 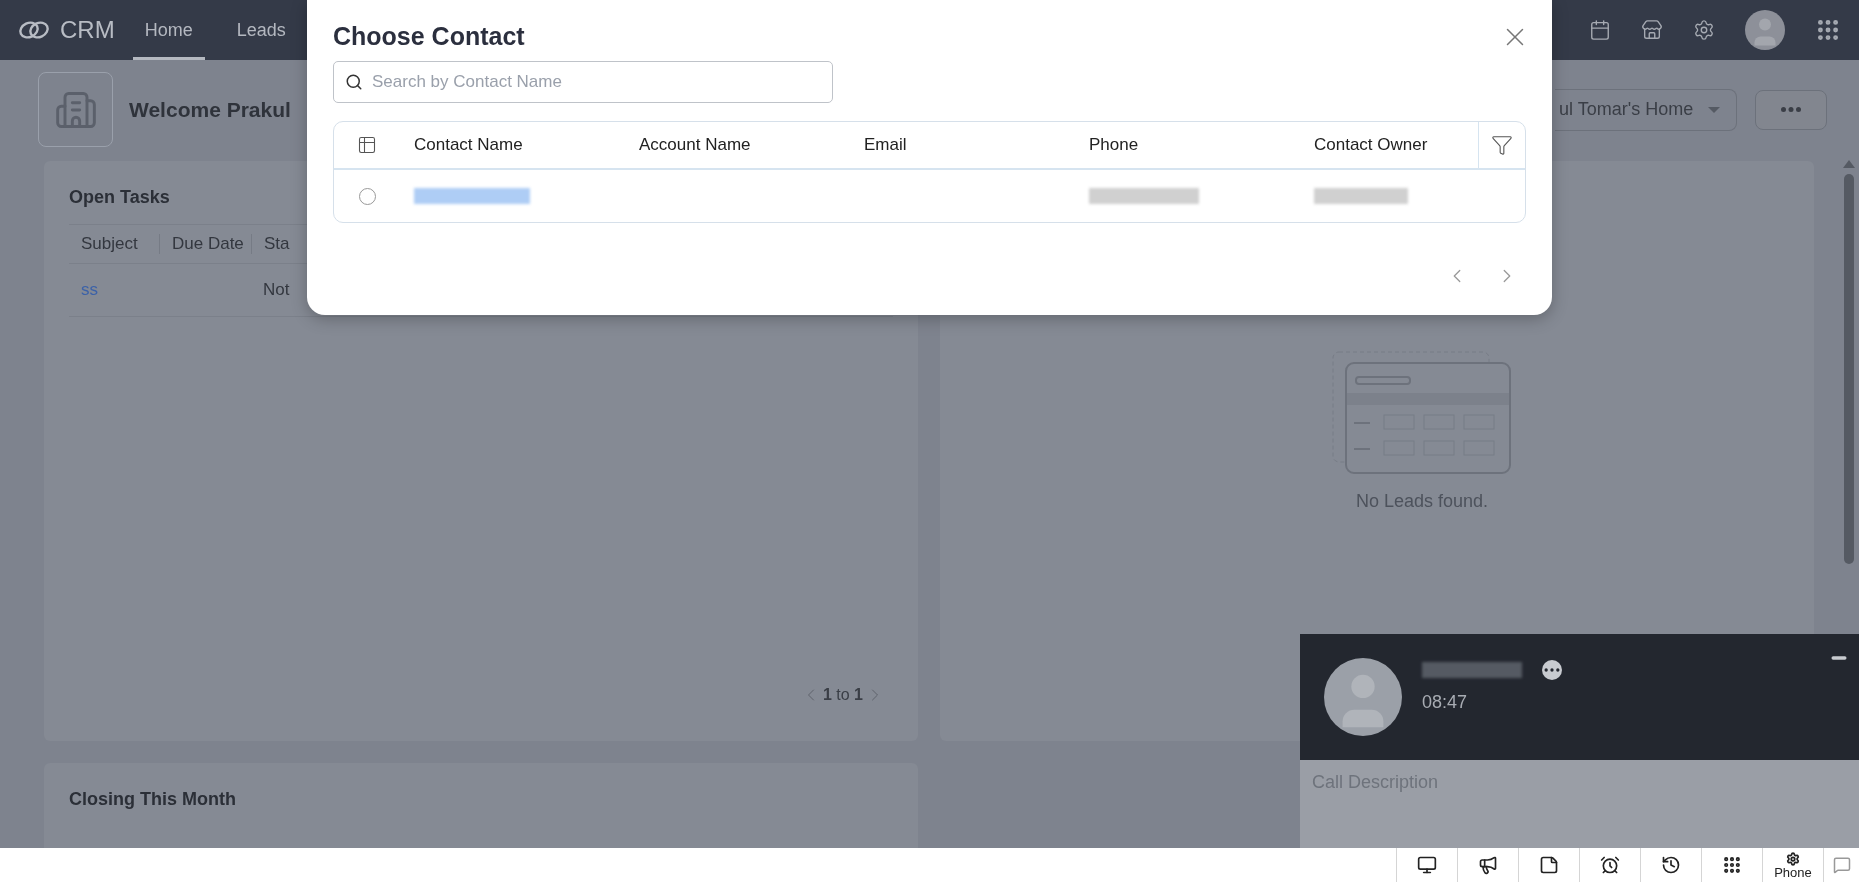 What do you see at coordinates (261, 30) in the screenshot?
I see `nav-tab: Leads` at bounding box center [261, 30].